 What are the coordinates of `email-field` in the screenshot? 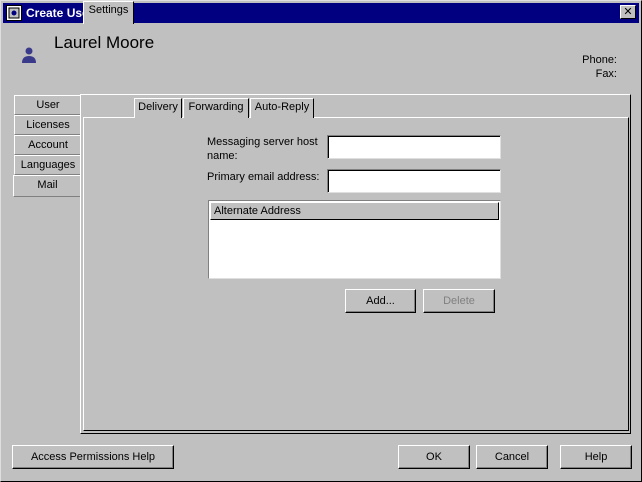 It's located at (414, 181).